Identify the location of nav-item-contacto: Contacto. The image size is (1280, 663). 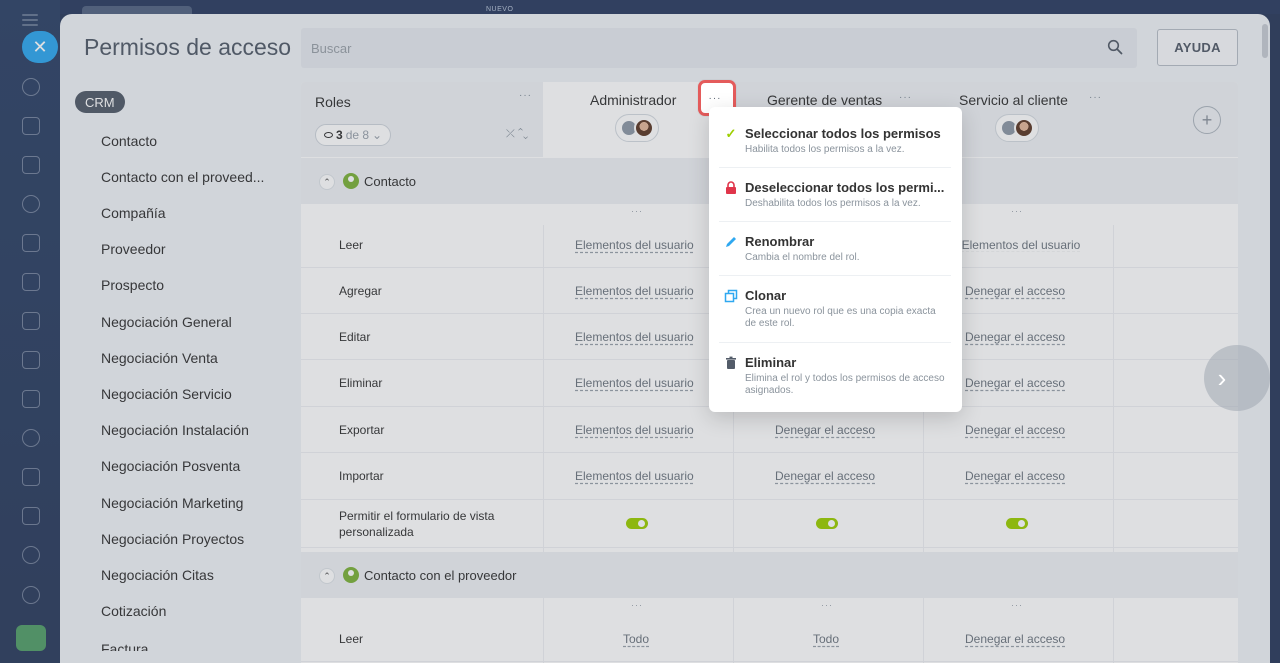
(129, 141).